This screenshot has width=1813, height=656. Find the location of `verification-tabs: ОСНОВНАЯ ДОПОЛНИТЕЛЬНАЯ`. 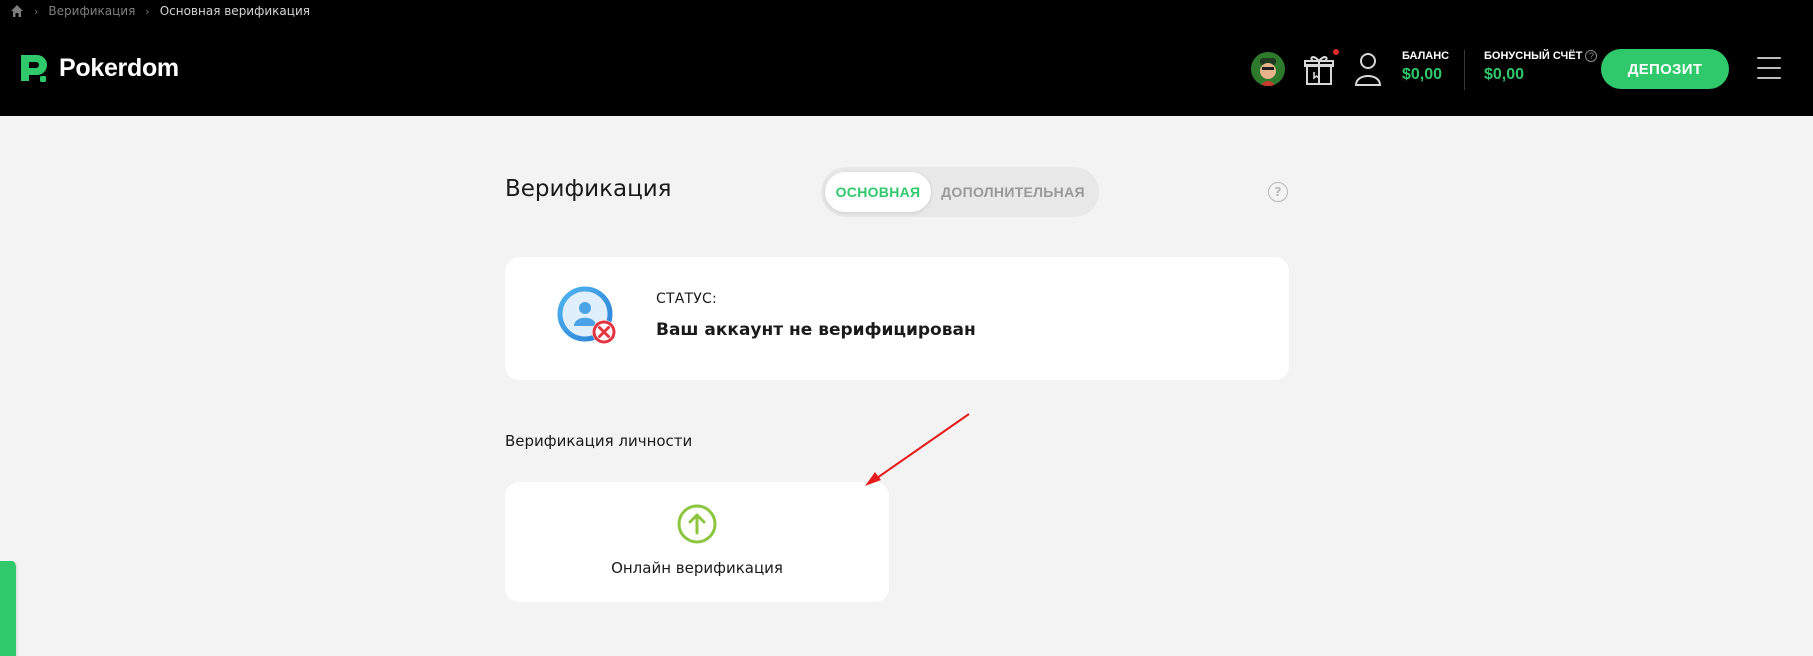

verification-tabs: ОСНОВНАЯ ДОПОЛНИТЕЛЬНАЯ is located at coordinates (960, 192).